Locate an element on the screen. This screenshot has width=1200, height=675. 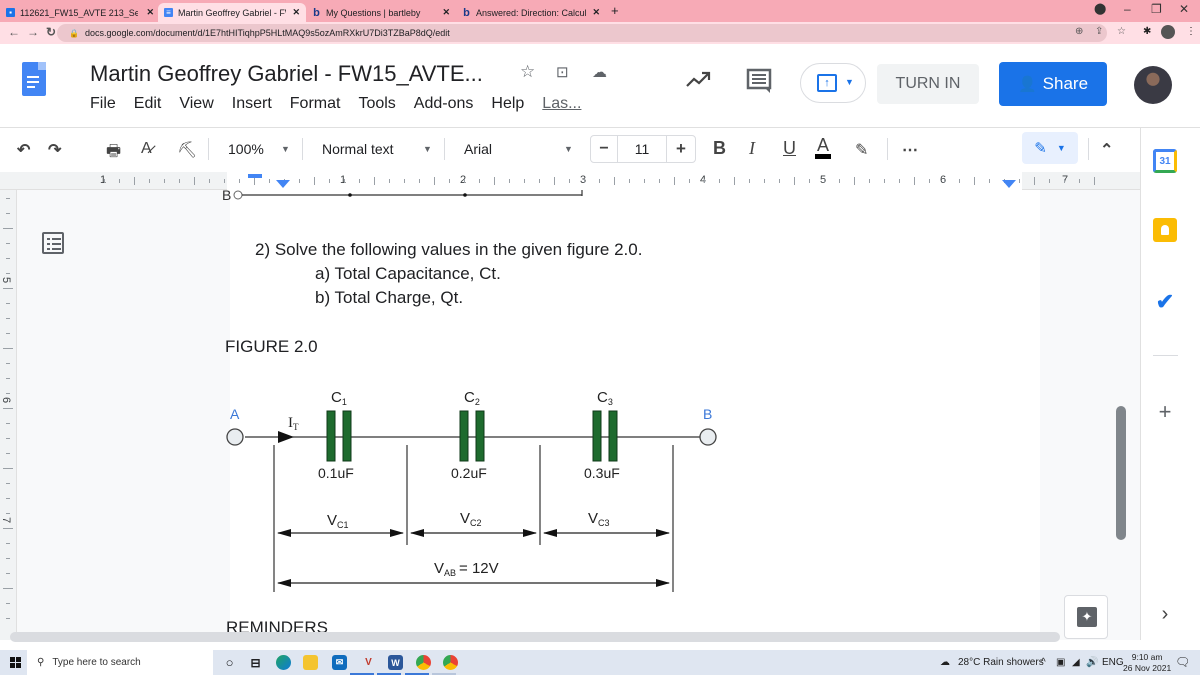
mail-icon: ✉ is located at coordinates (339, 662).